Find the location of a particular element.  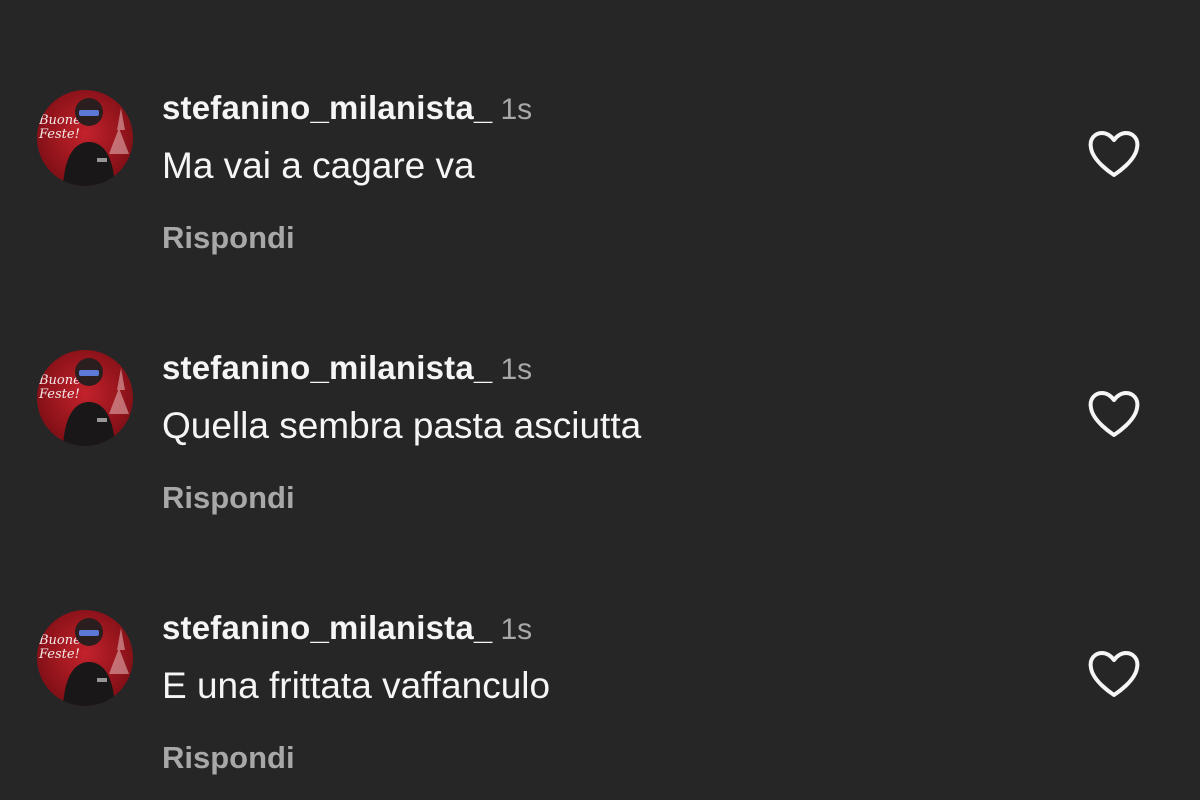

comment-text: E una frittata vaffanculo is located at coordinates (356, 685).